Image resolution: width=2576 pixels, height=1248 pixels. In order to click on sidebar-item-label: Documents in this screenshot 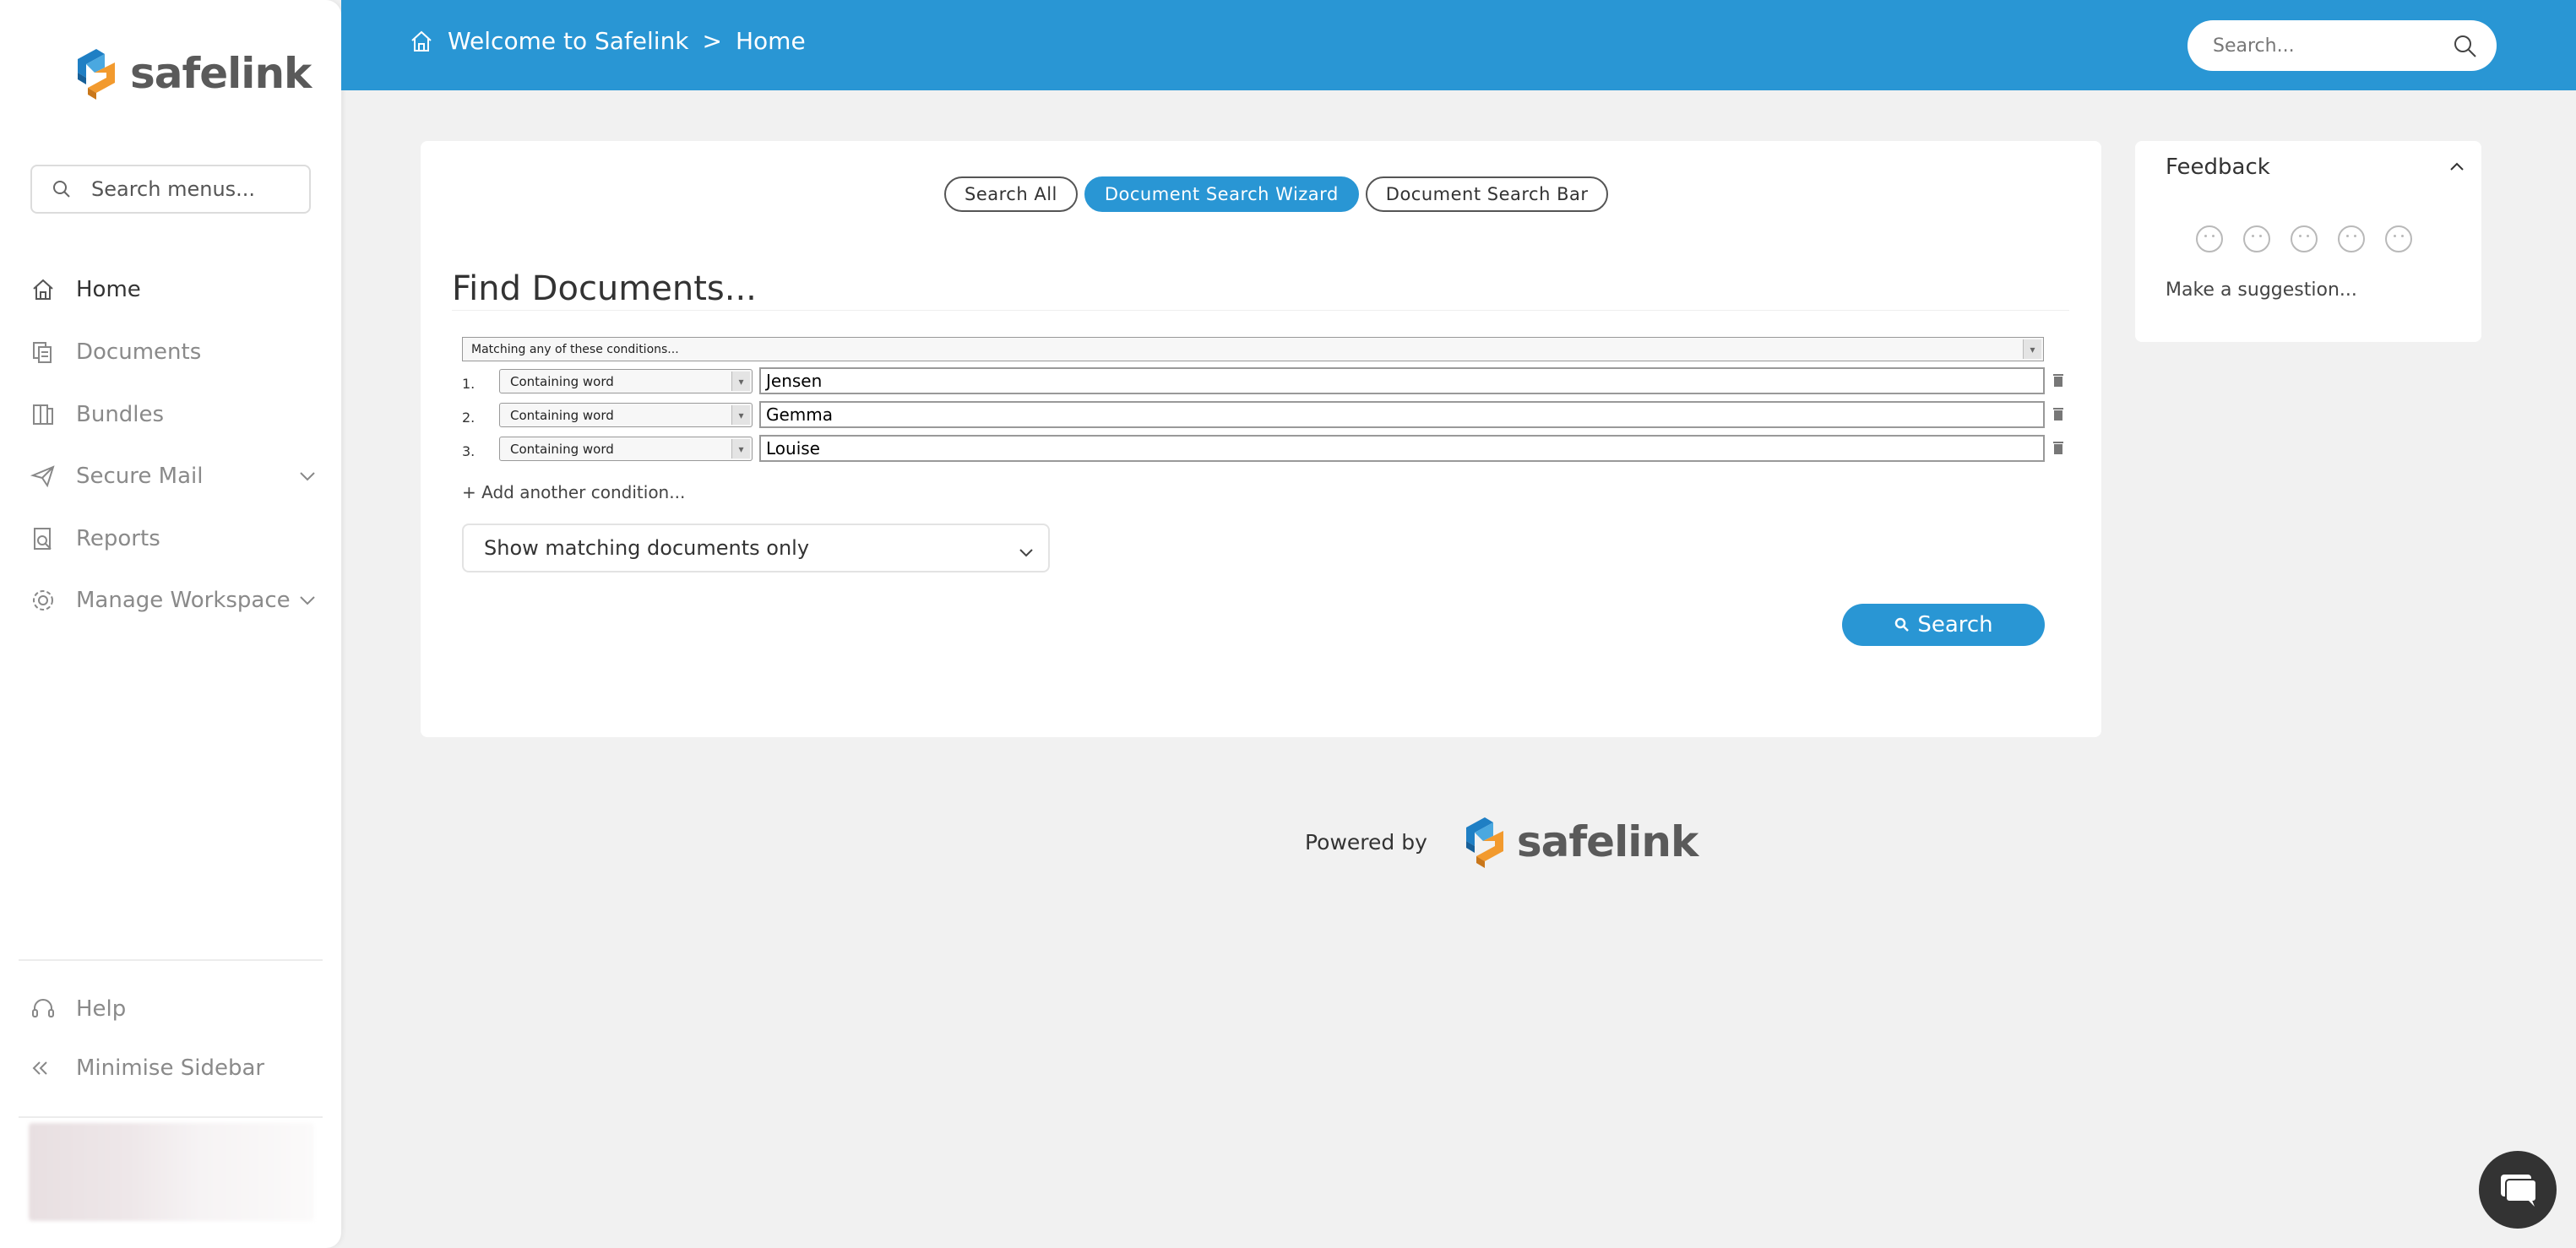, I will do `click(139, 352)`.